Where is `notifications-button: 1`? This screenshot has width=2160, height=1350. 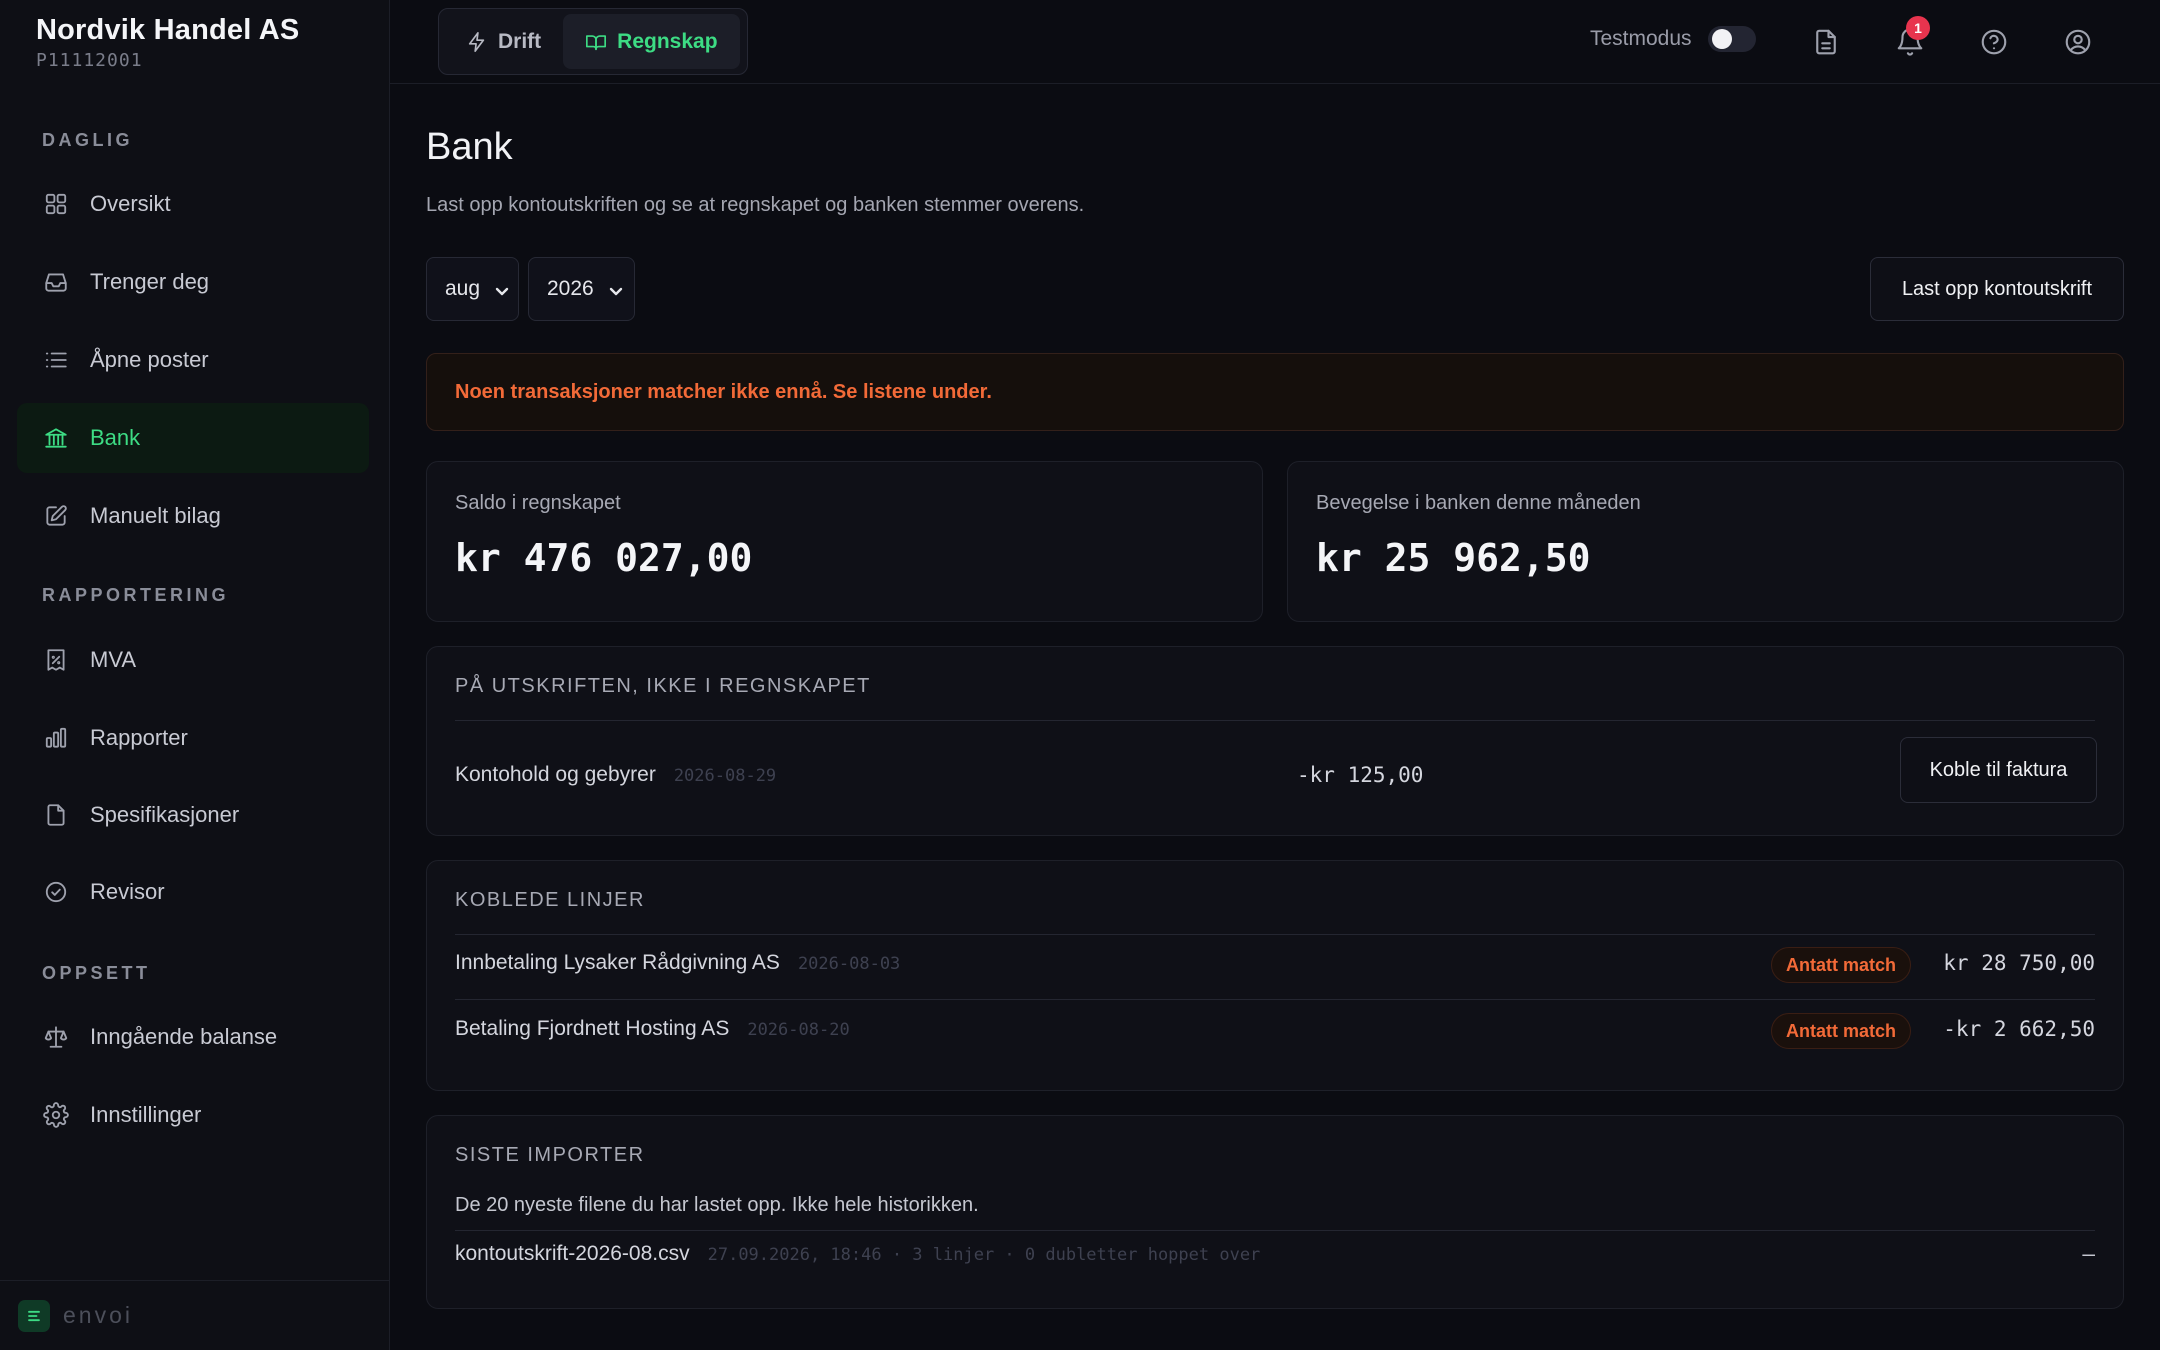 notifications-button: 1 is located at coordinates (1910, 39).